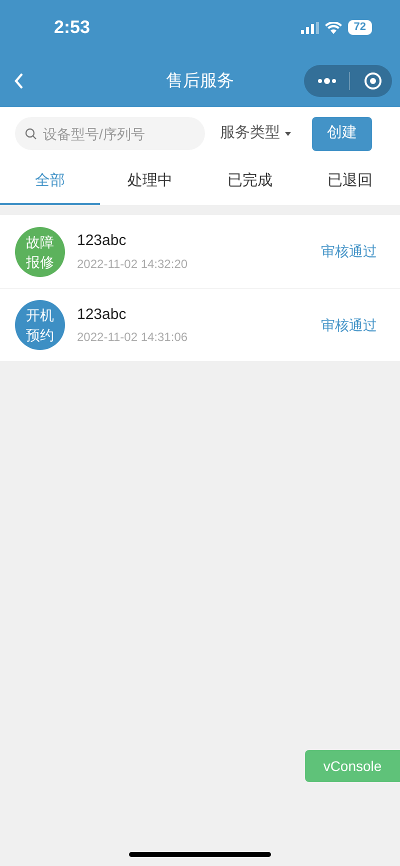 Image resolution: width=400 pixels, height=866 pixels. Describe the element at coordinates (72, 27) in the screenshot. I see `status-time: 2:53` at that location.